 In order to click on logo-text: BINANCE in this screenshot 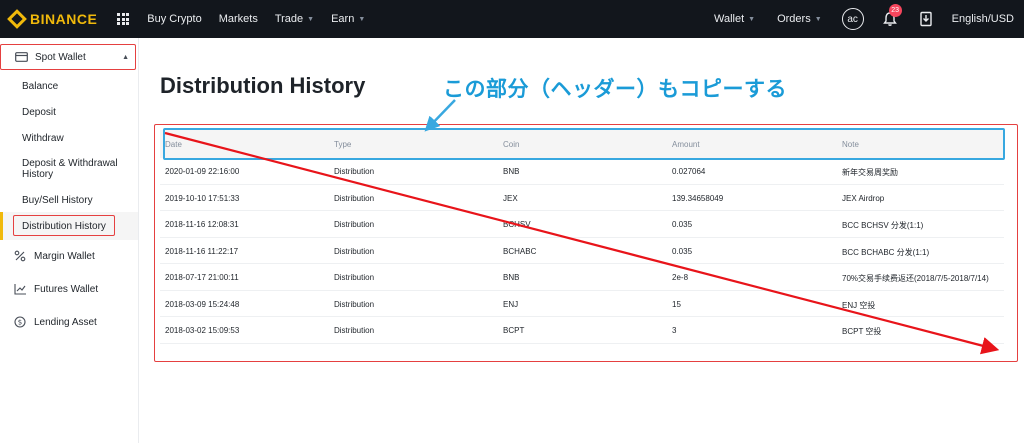, I will do `click(64, 19)`.